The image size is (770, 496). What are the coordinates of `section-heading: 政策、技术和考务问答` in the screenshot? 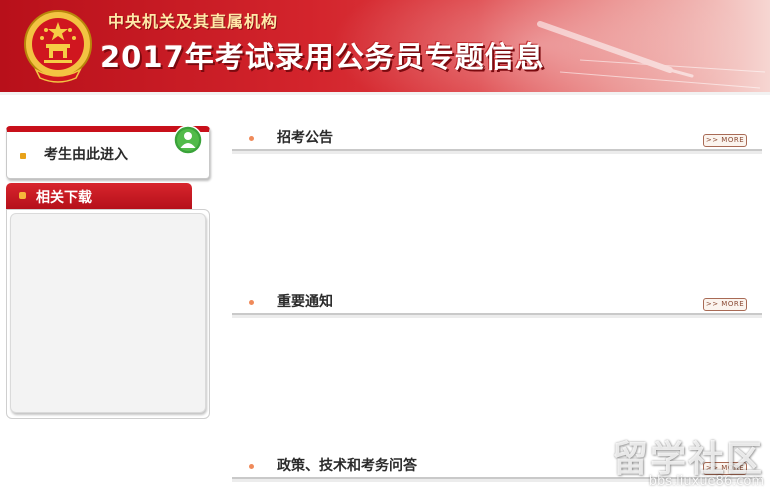 It's located at (347, 465).